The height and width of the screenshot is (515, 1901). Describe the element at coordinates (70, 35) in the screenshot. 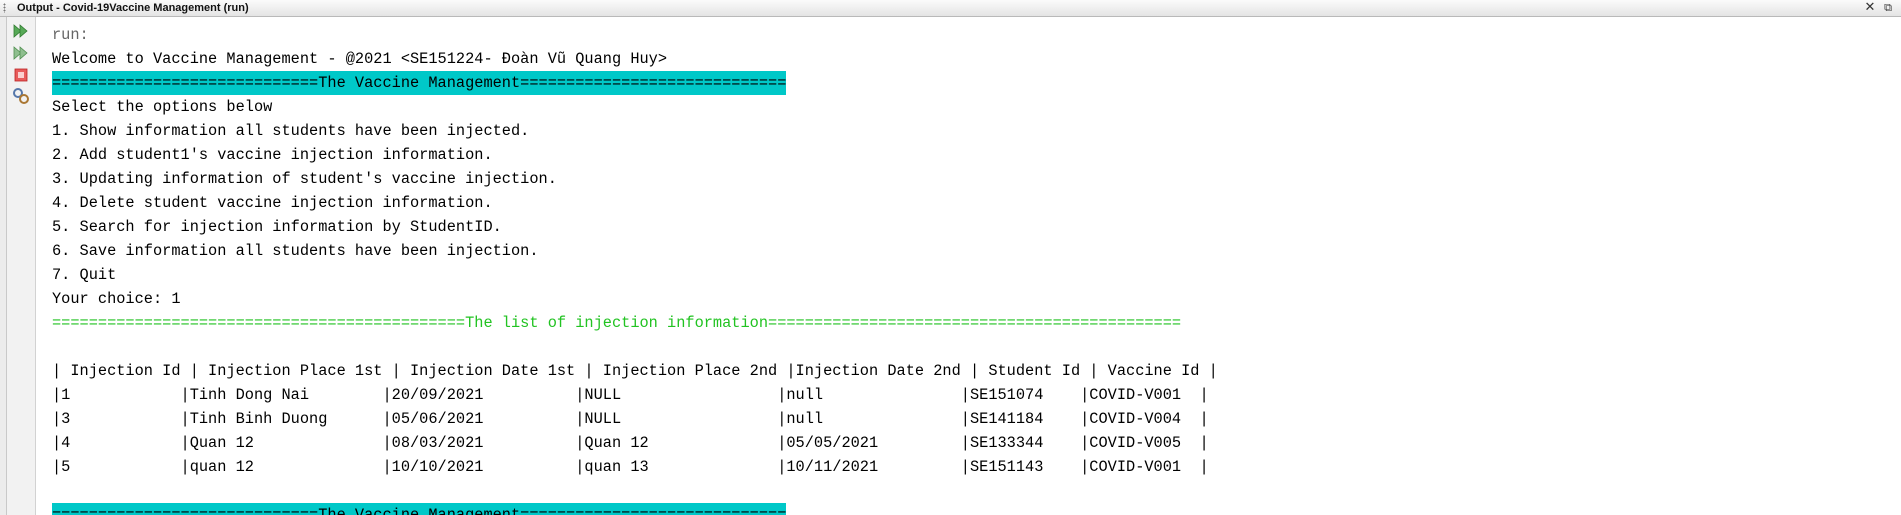

I see `run-label: run:` at that location.